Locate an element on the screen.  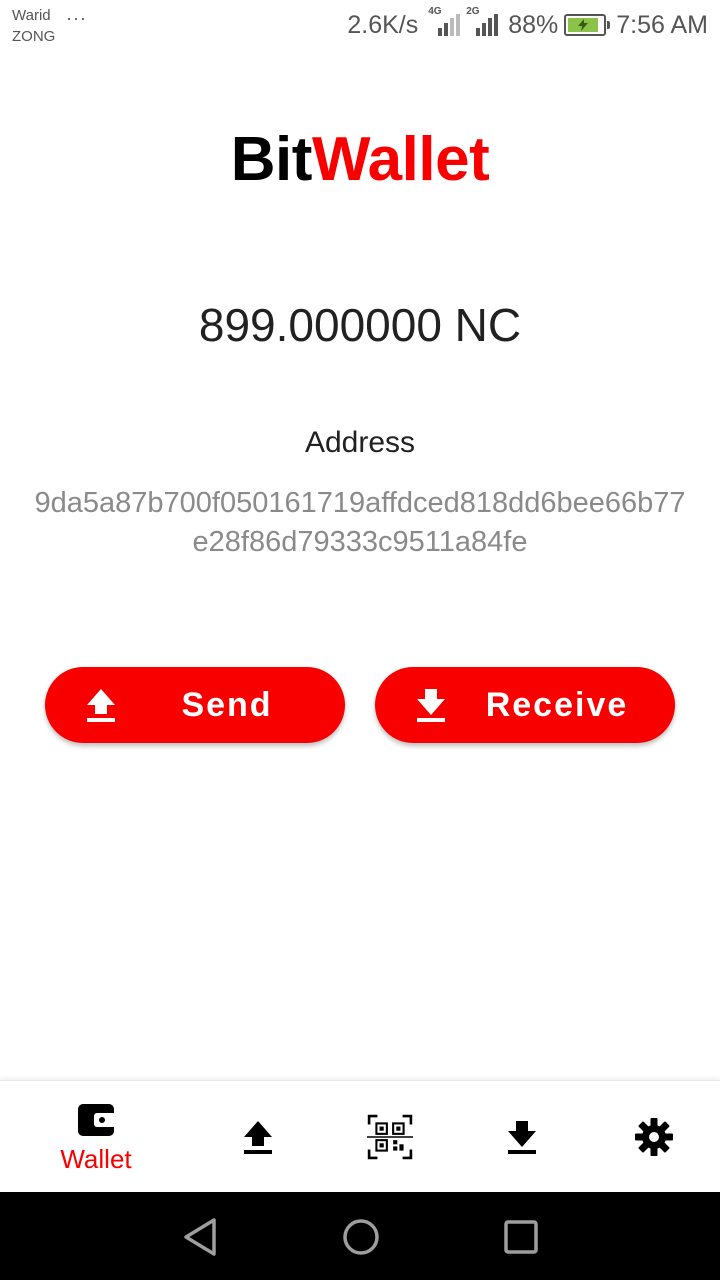
send-button-label: Send is located at coordinates (227, 704).